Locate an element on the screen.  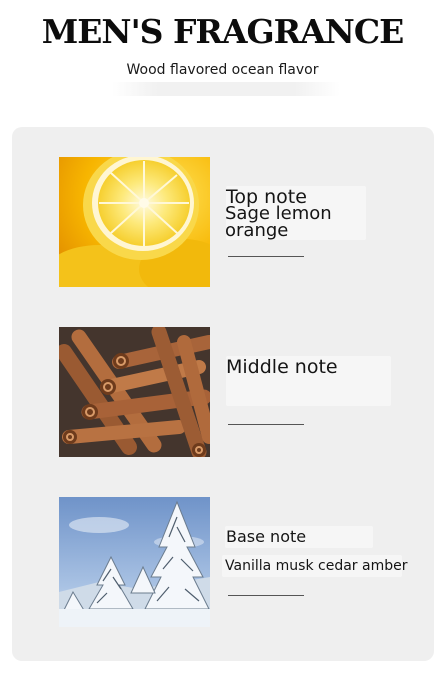
cinnamon-sticks-image is located at coordinates (134, 392).